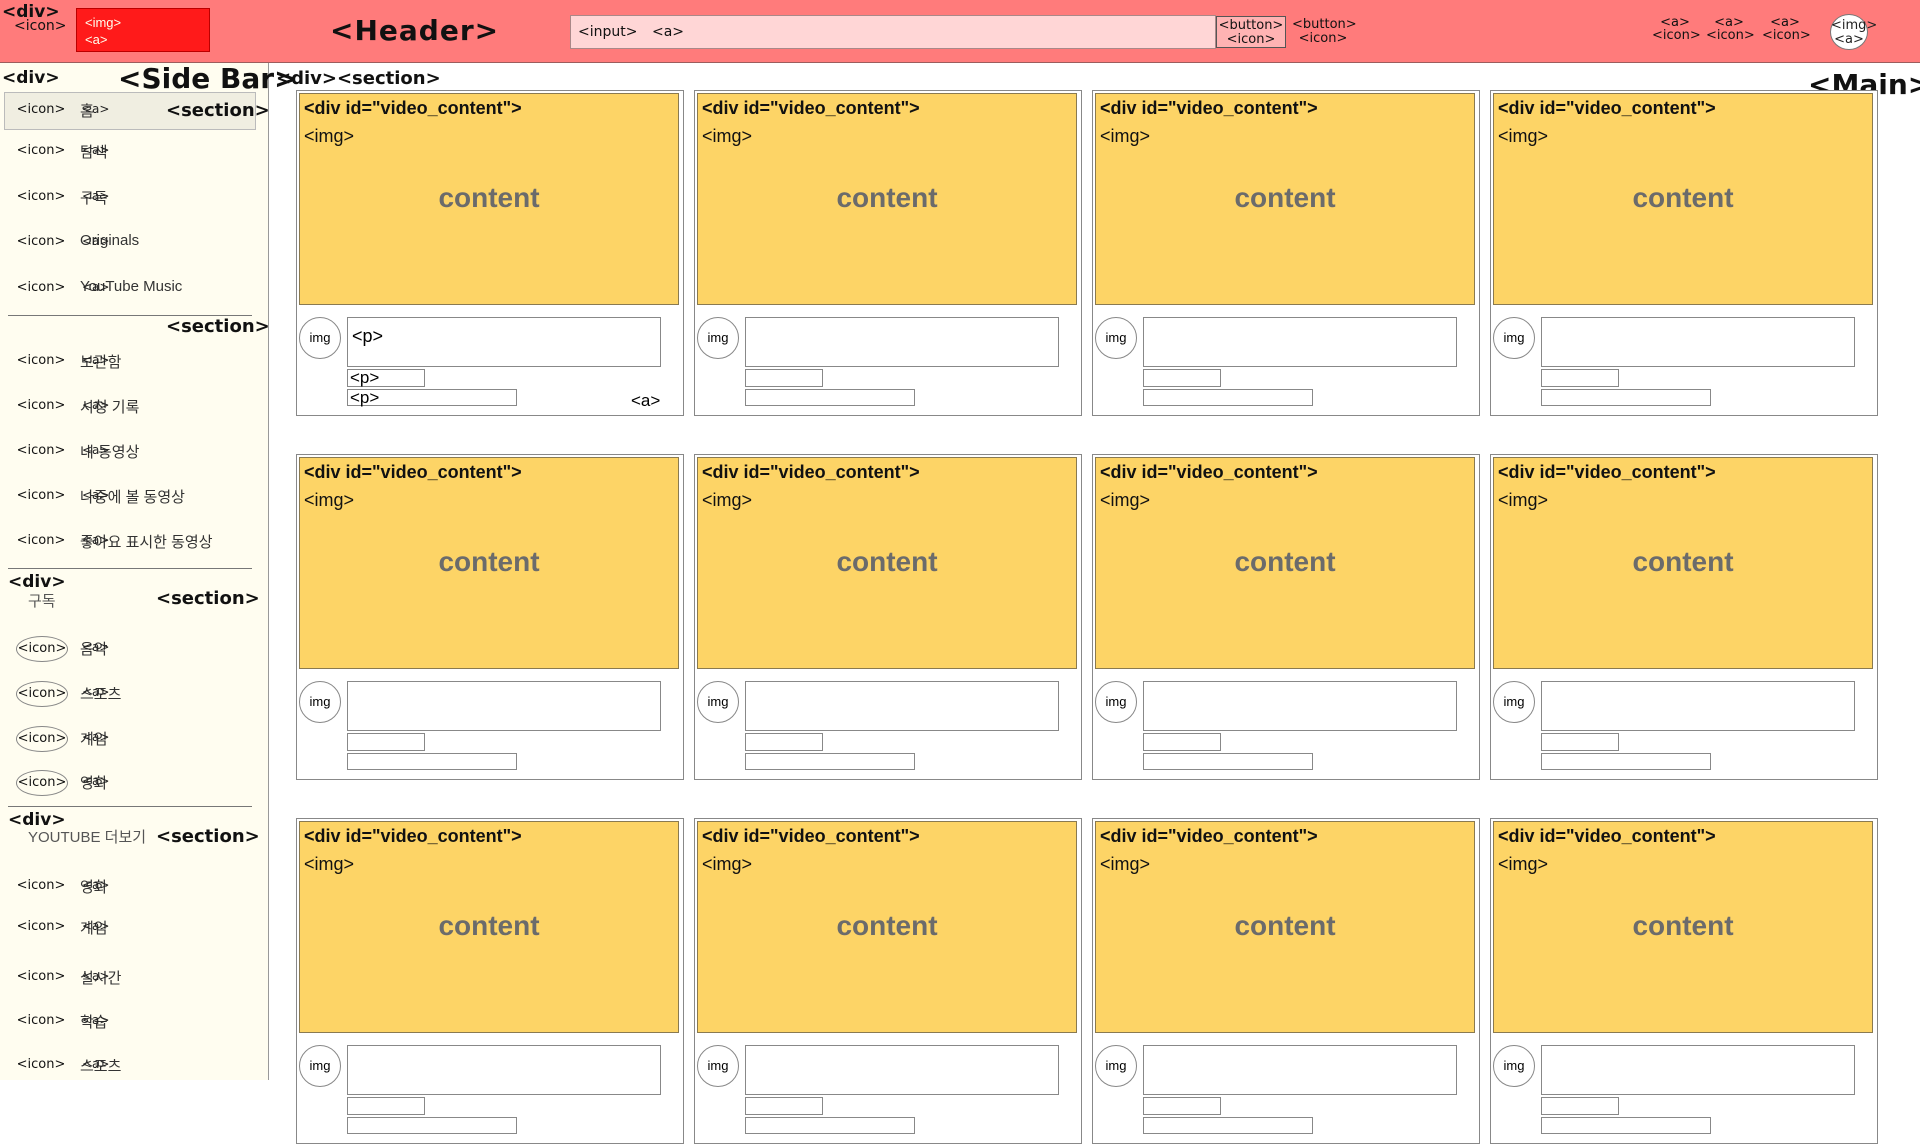 The height and width of the screenshot is (1144, 1920). Describe the element at coordinates (645, 401) in the screenshot. I see `card-more-link: <a>` at that location.